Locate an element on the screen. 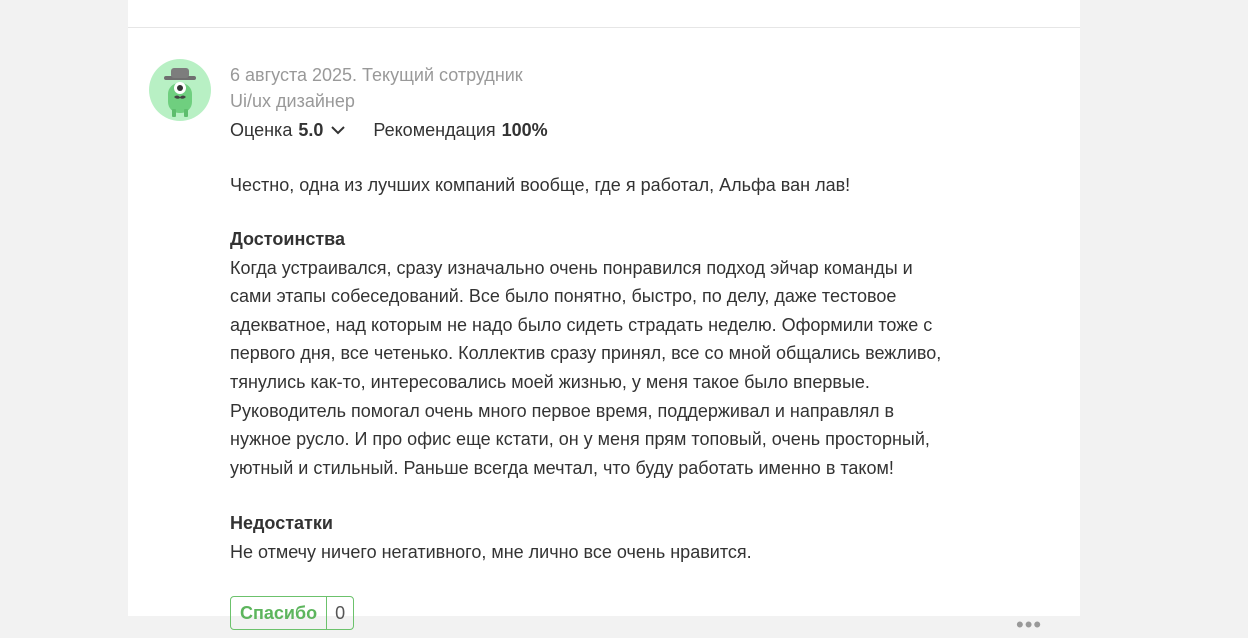  rating-value: 5.0 is located at coordinates (310, 130).